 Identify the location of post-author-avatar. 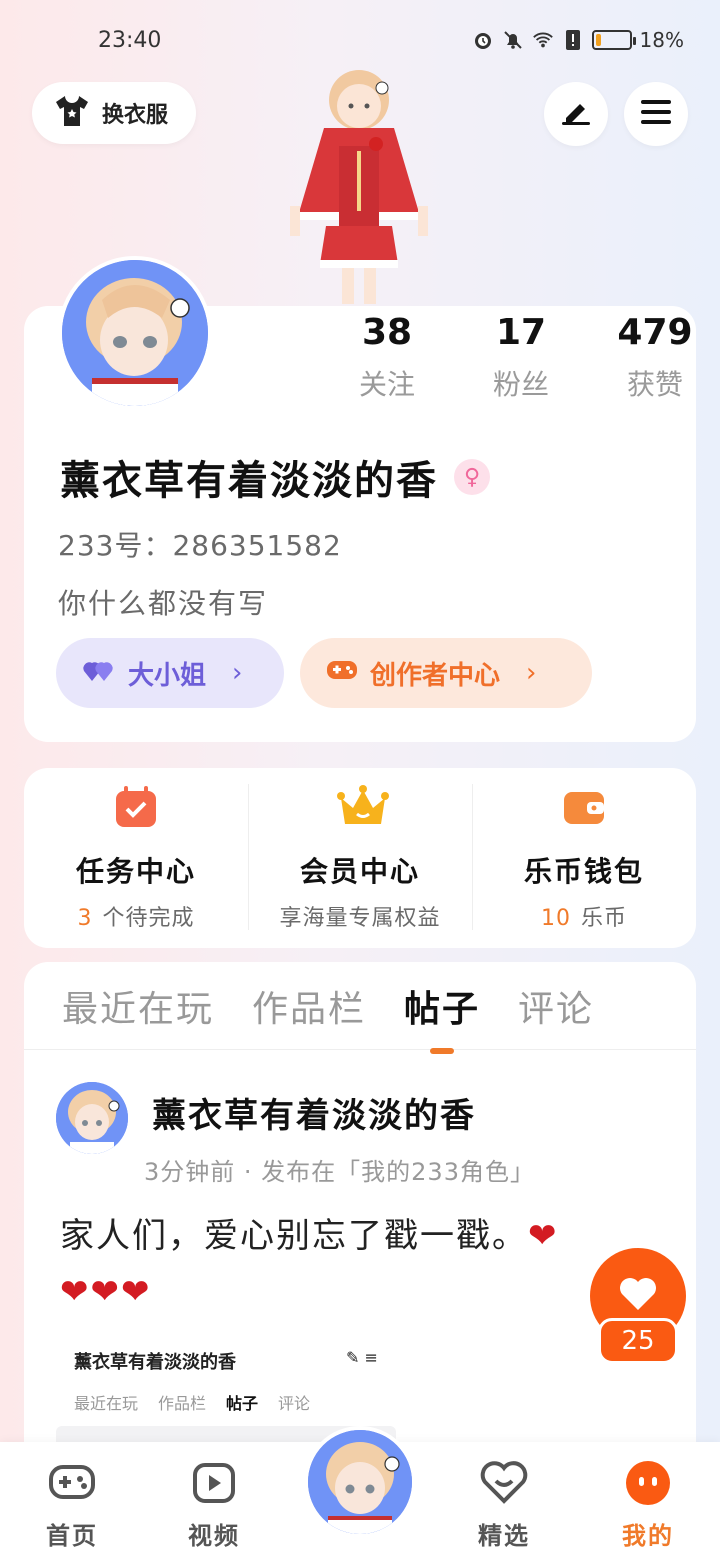
(92, 1118).